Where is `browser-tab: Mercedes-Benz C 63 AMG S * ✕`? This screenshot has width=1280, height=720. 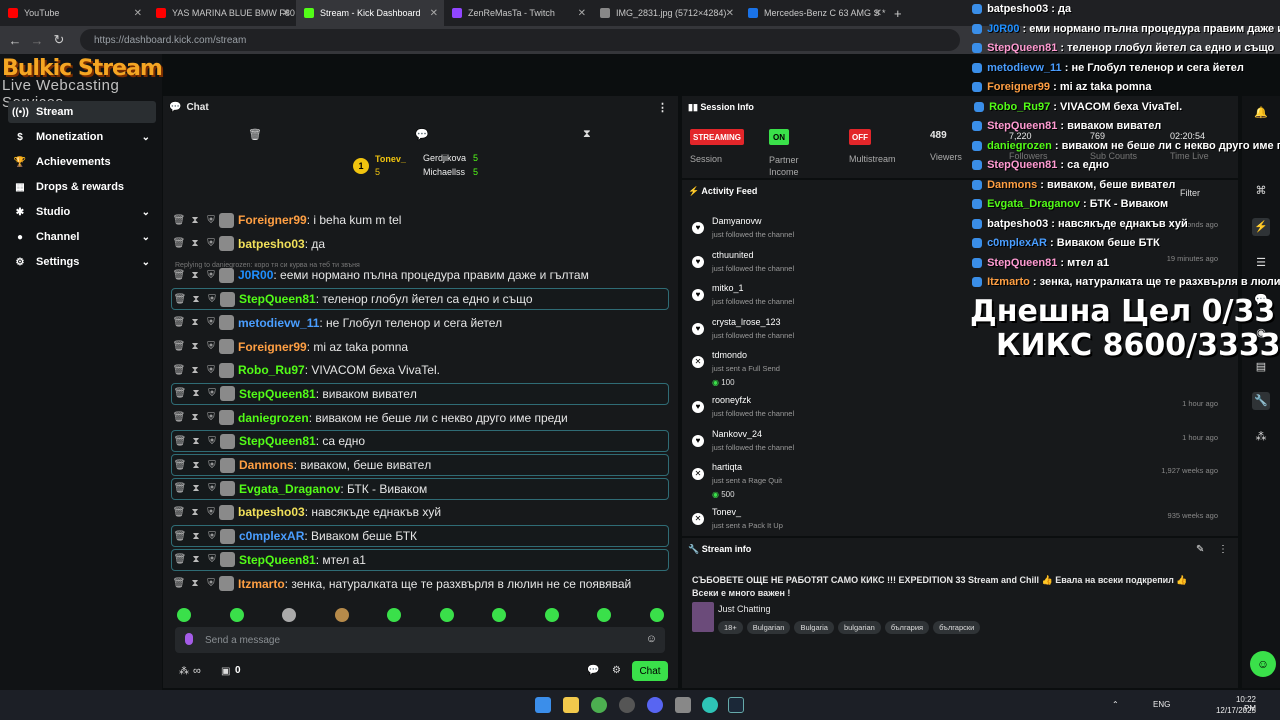
browser-tab: Mercedes-Benz C 63 AMG S * ✕ is located at coordinates (814, 13).